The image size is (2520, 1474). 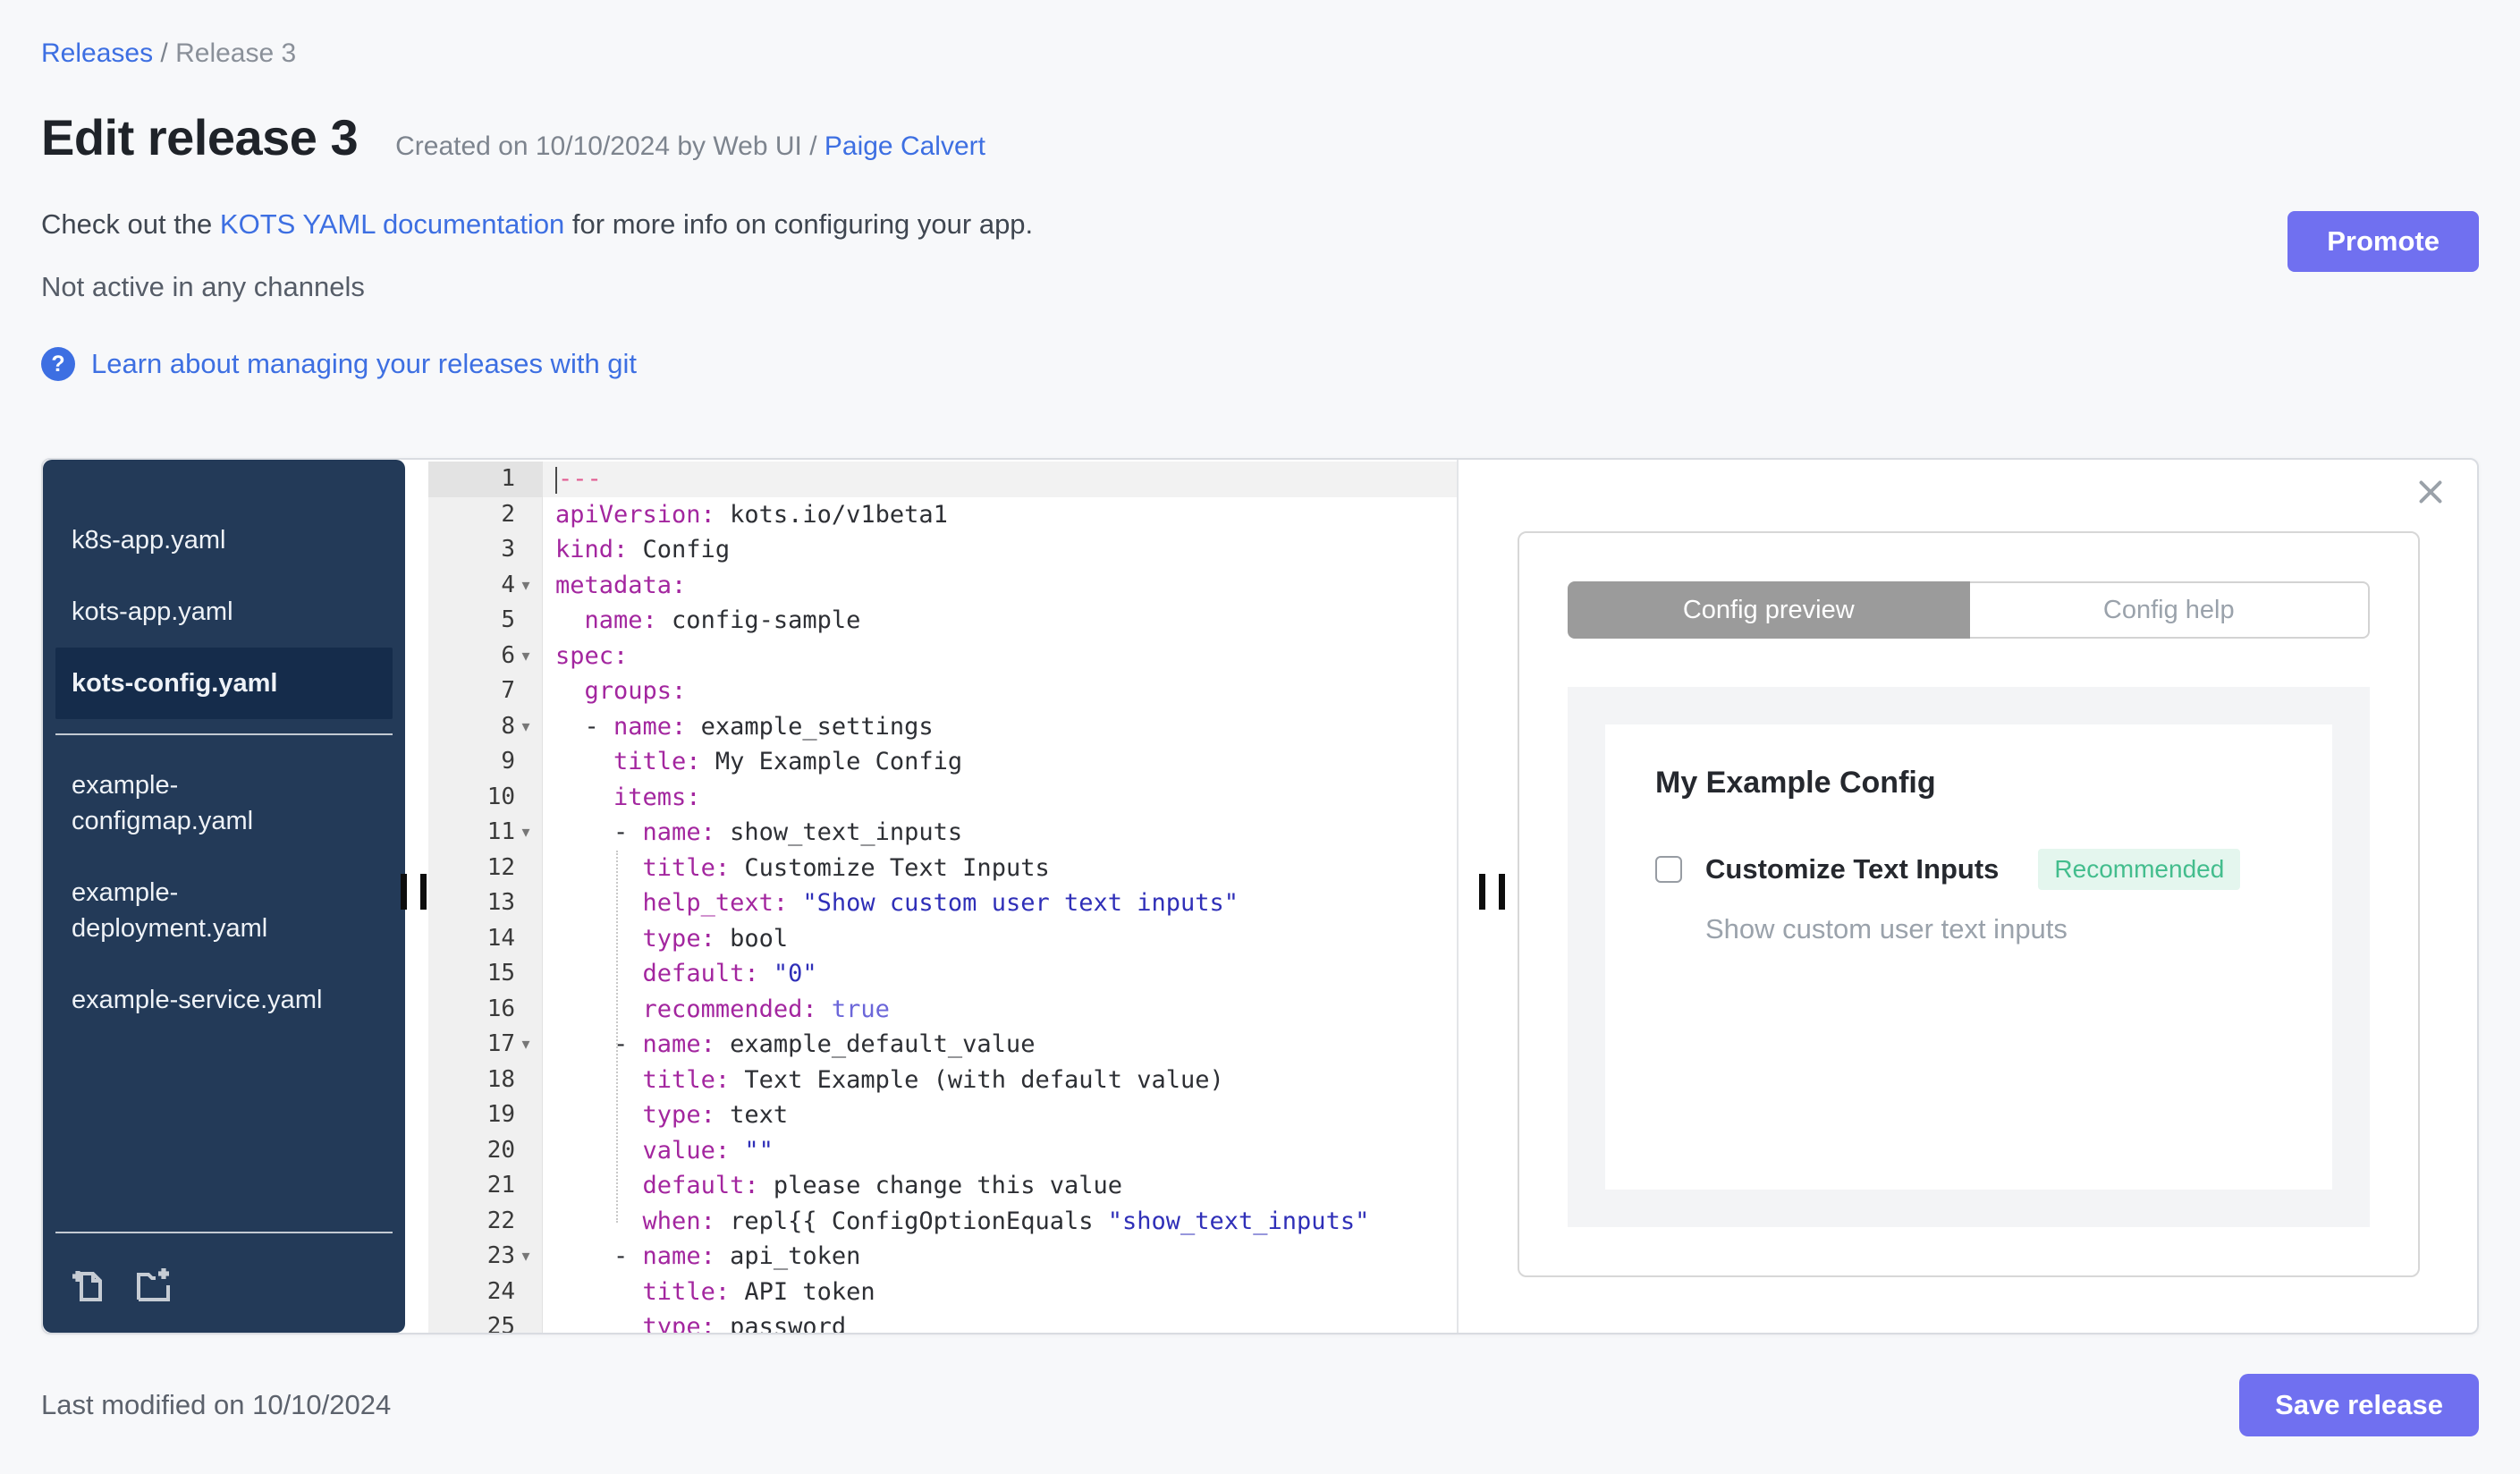 What do you see at coordinates (485, 797) in the screenshot?
I see `line-number-gutter: 10` at bounding box center [485, 797].